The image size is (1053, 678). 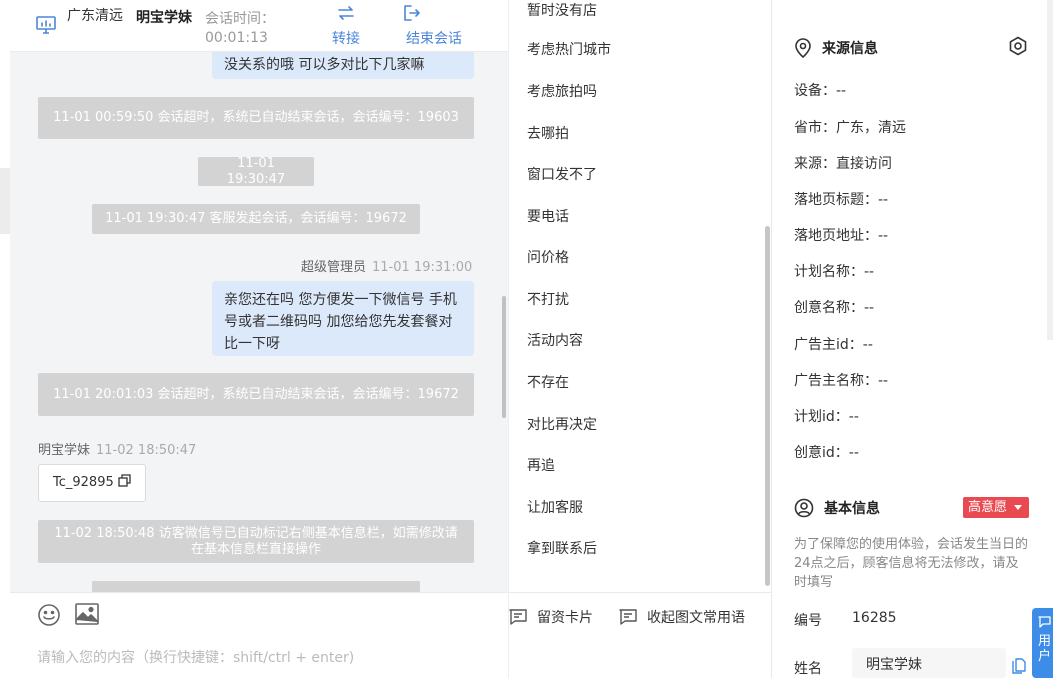 I want to click on collapse-phrases-label: 收起图文常用语, so click(x=696, y=618).